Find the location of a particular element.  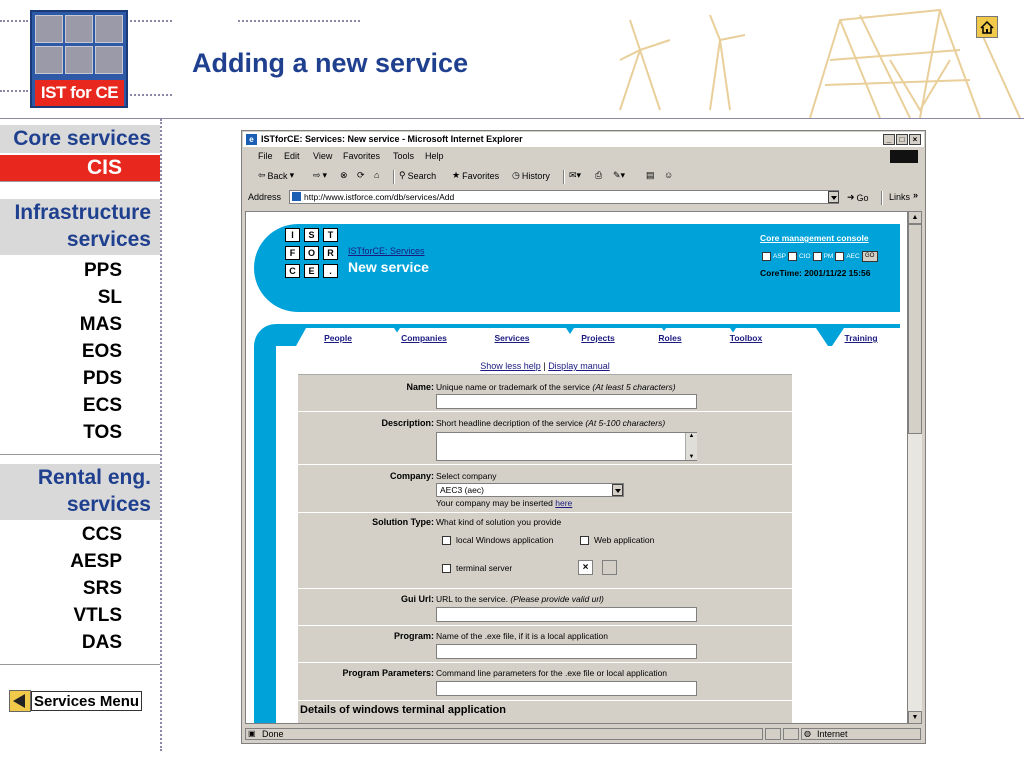

back-label: Back is located at coordinates (277, 175).